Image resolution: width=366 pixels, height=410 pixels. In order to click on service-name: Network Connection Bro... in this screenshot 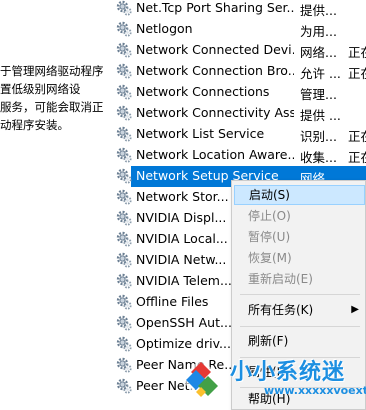, I will do `click(215, 70)`.